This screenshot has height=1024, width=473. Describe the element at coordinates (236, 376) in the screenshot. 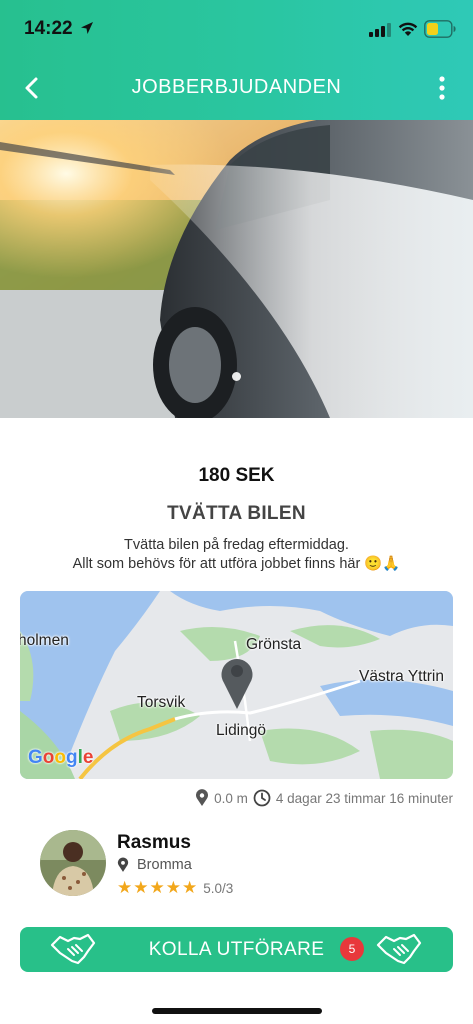

I see `carousel-dot` at that location.